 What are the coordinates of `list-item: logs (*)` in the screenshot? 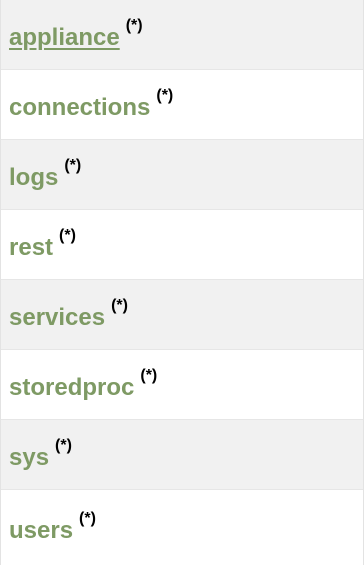 It's located at (182, 175).